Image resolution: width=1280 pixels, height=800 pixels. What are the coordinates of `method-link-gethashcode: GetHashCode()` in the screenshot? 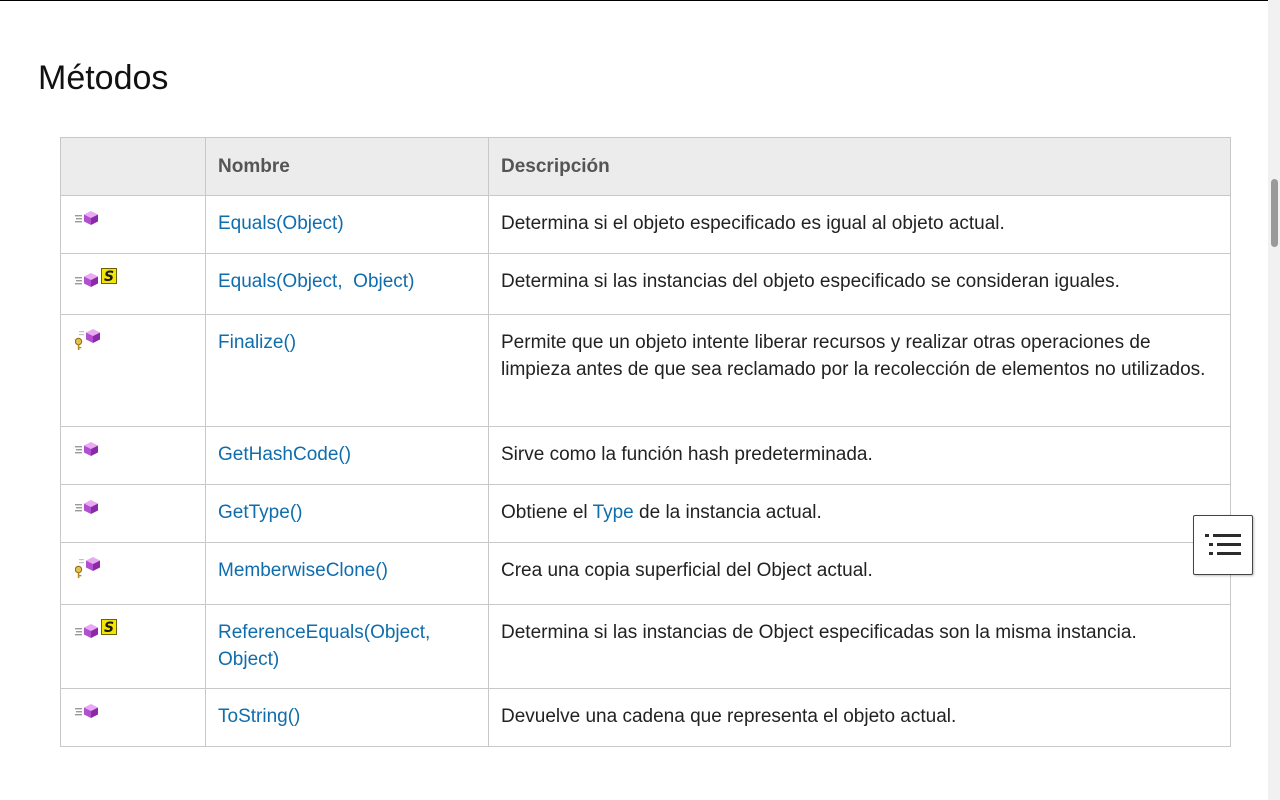 It's located at (284, 454).